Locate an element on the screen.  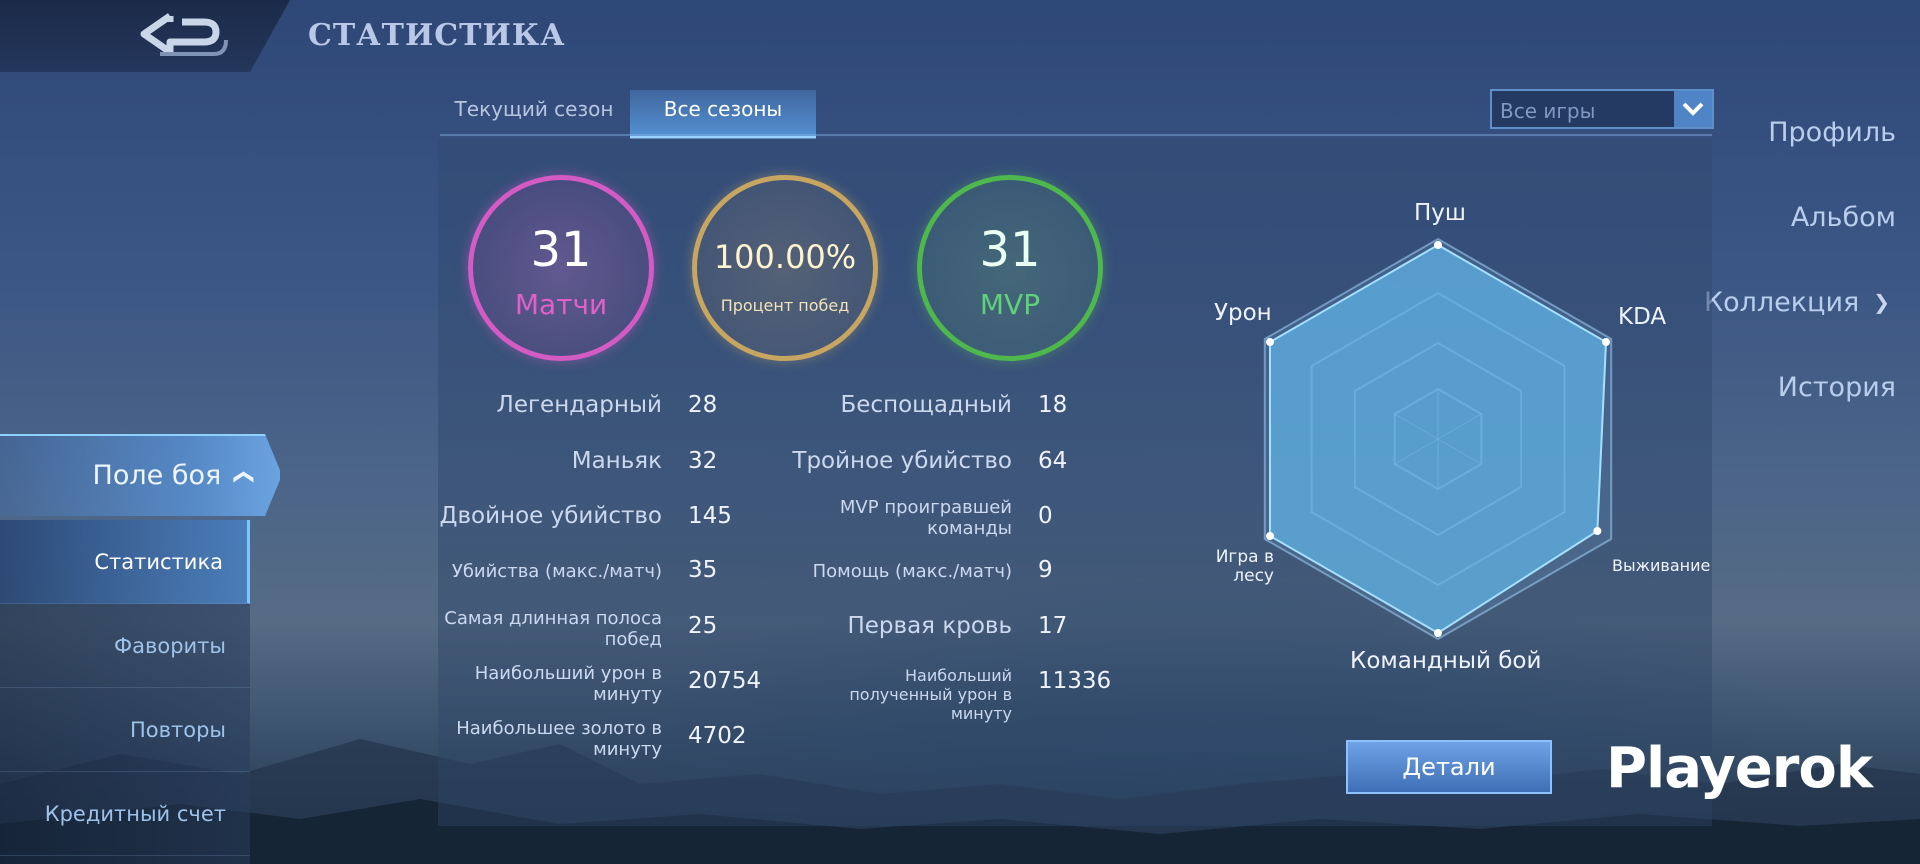
sidebar-subitem-statistics: Статистика is located at coordinates (125, 562).